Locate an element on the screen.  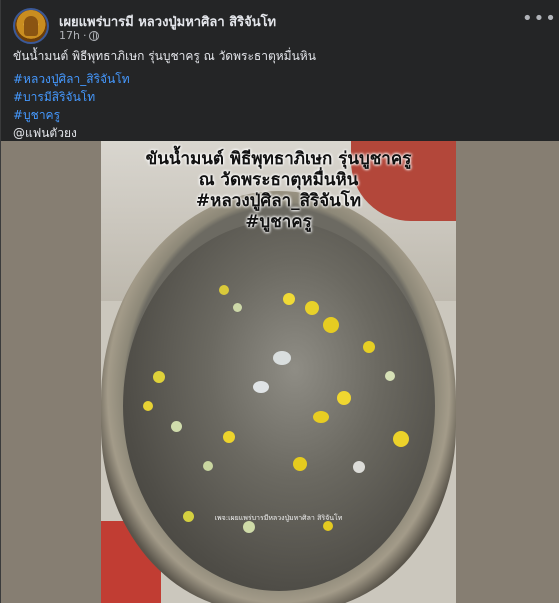
overlay-line: #บูชาครู is located at coordinates (278, 222).